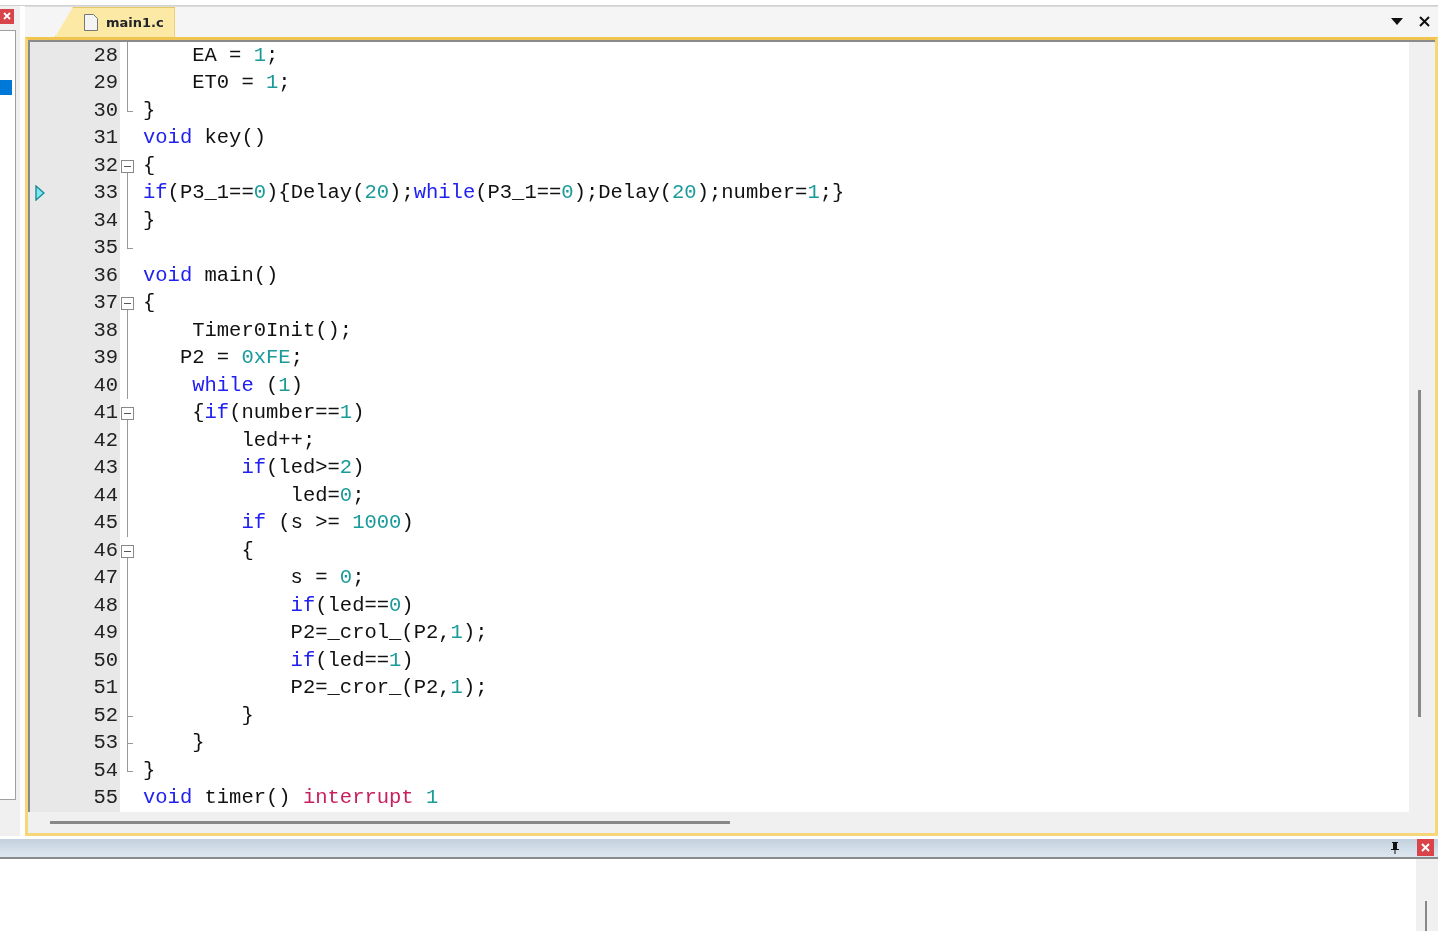  Describe the element at coordinates (105, 605) in the screenshot. I see `line-number: 48` at that location.